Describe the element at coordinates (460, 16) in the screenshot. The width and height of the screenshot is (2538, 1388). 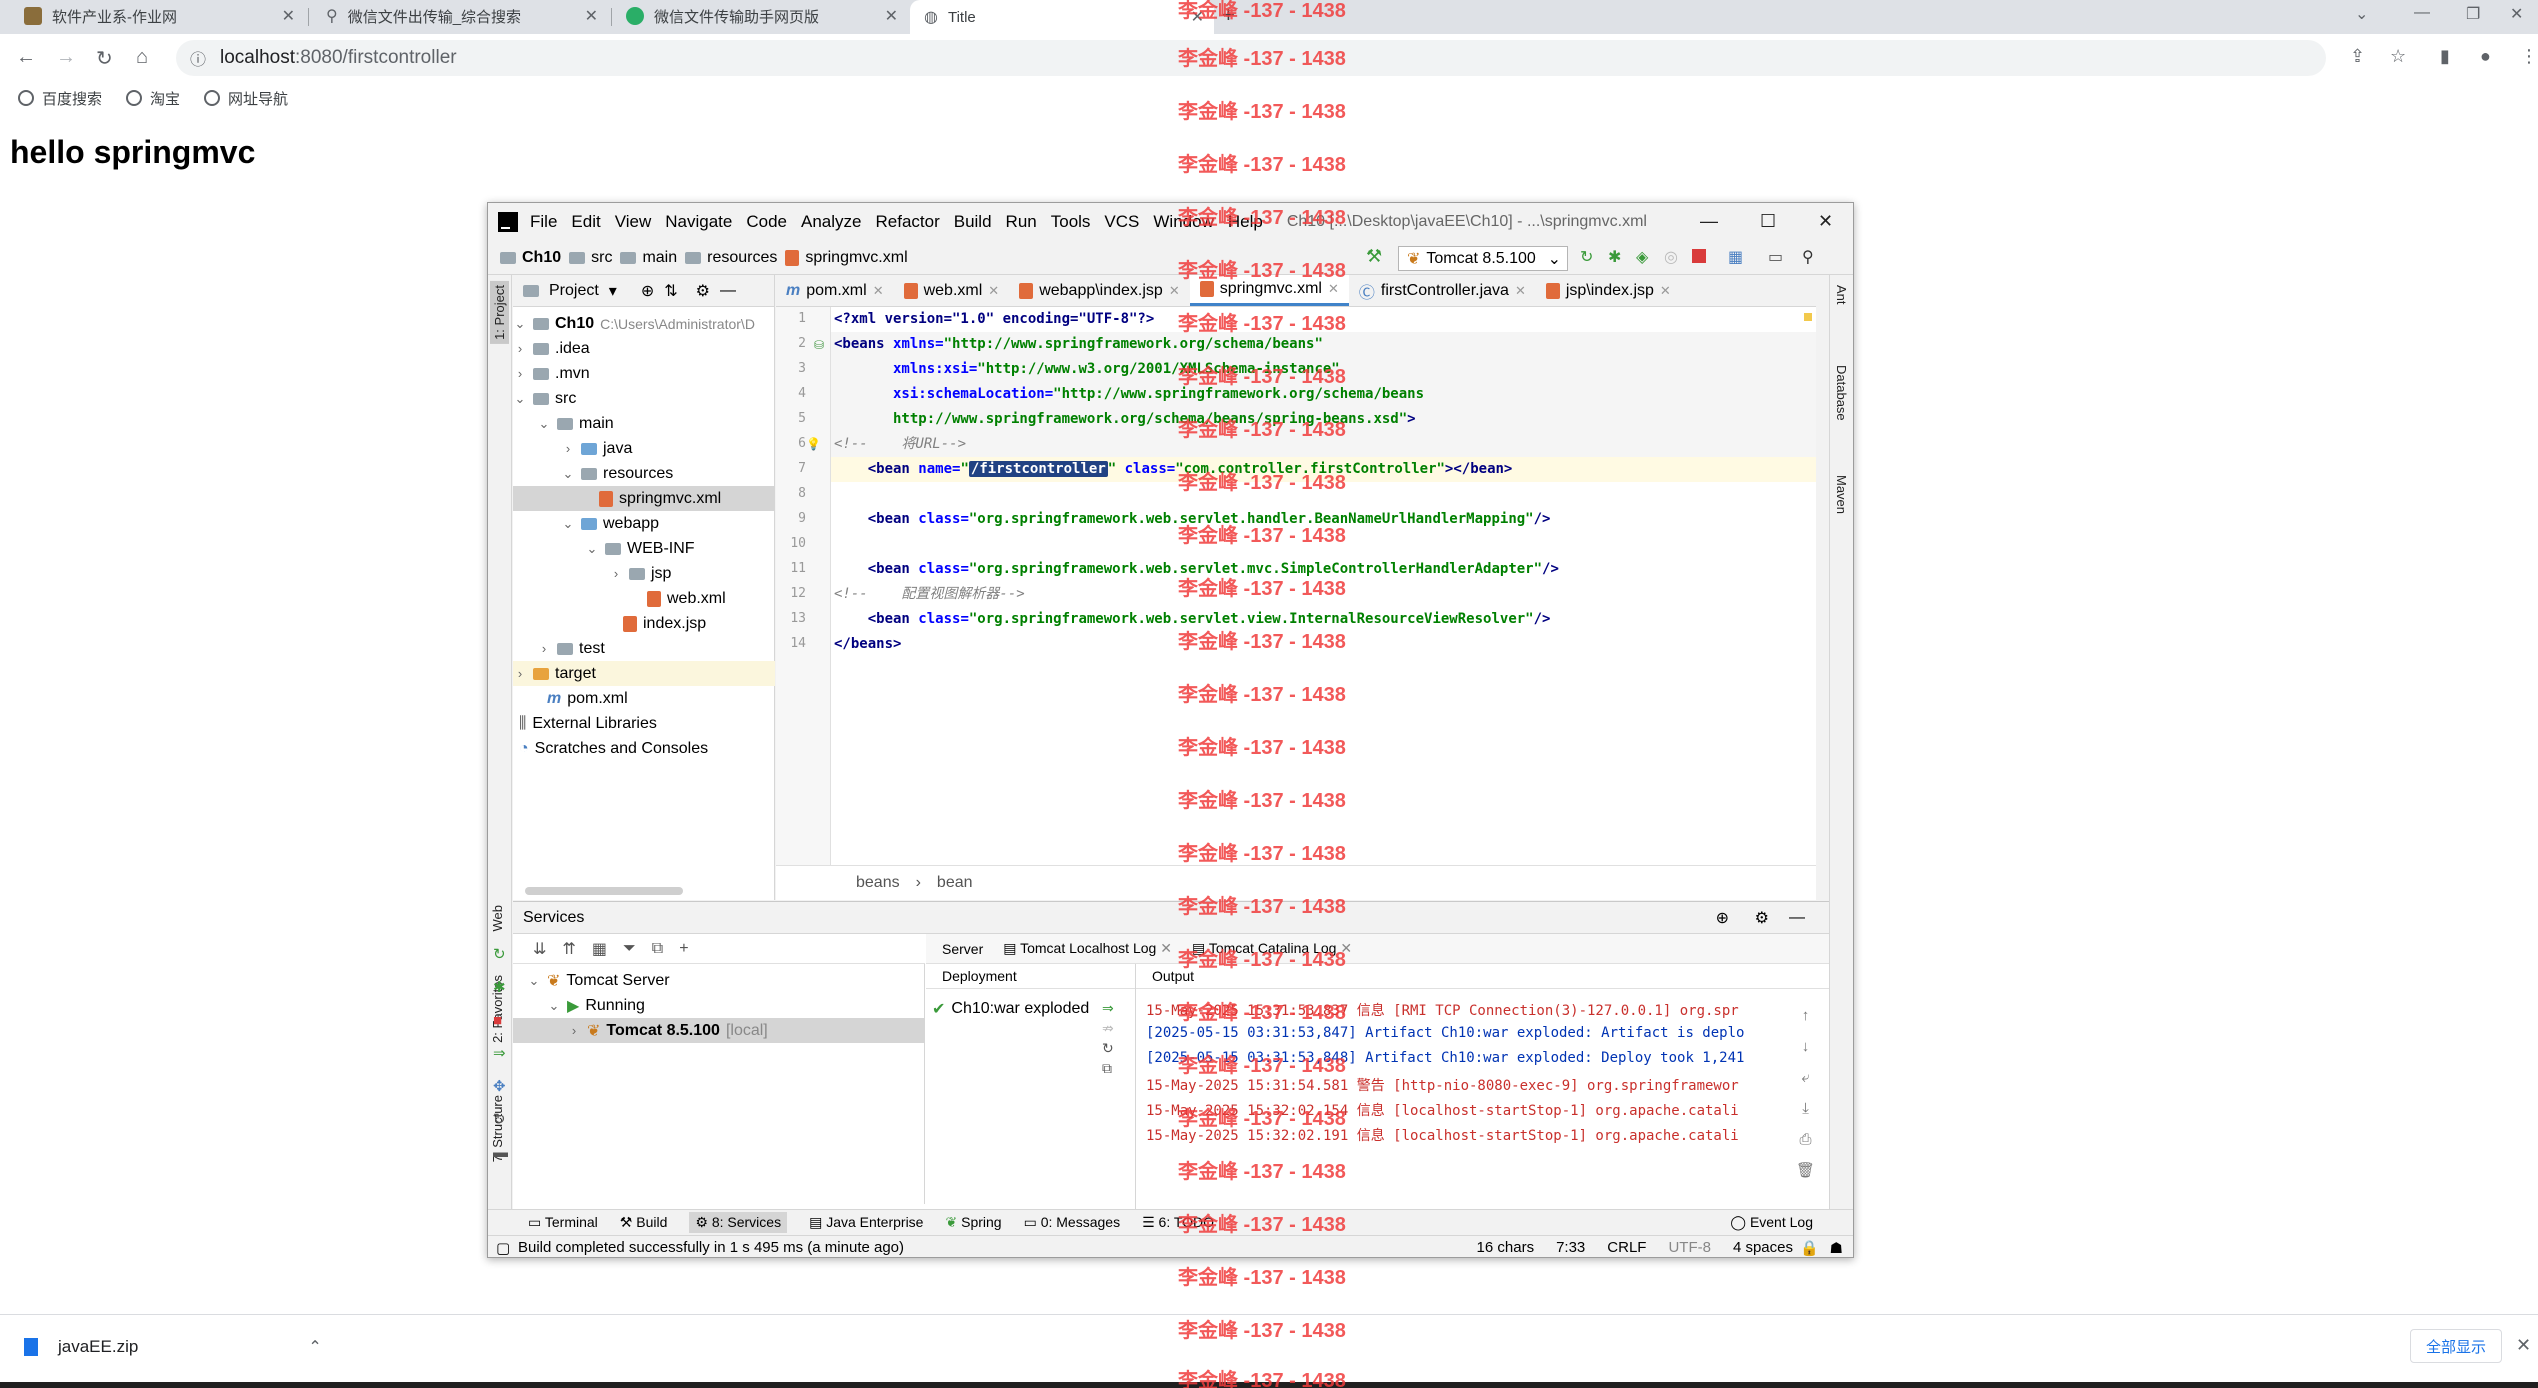
I see `browser-tab-2: ⚲ 微信文件出传输_综合搜索 ✕` at that location.